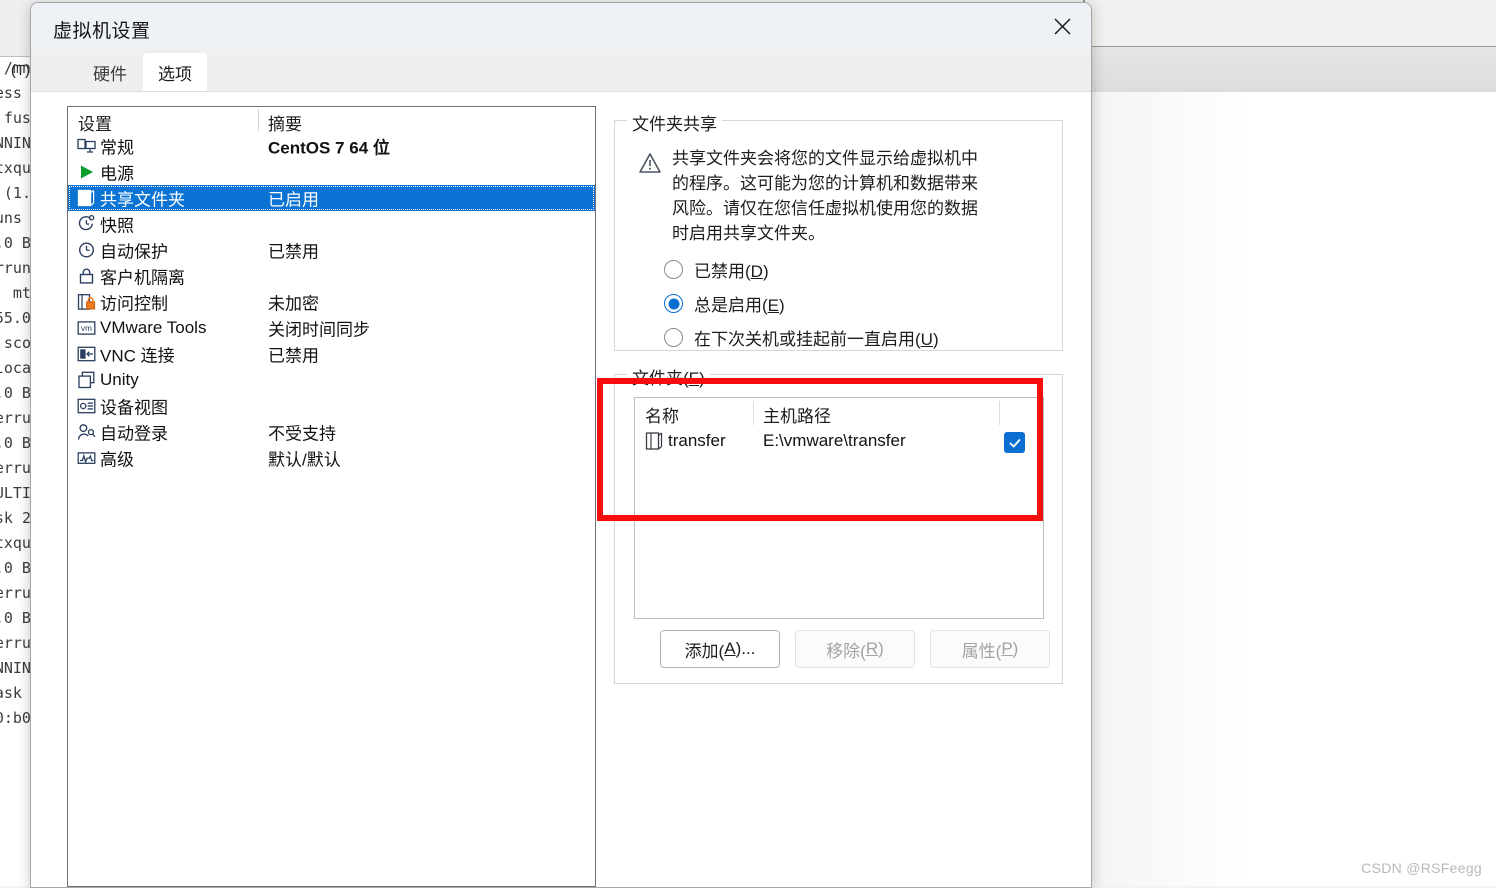 The width and height of the screenshot is (1496, 888). I want to click on tab-hardware: 硬件, so click(110, 72).